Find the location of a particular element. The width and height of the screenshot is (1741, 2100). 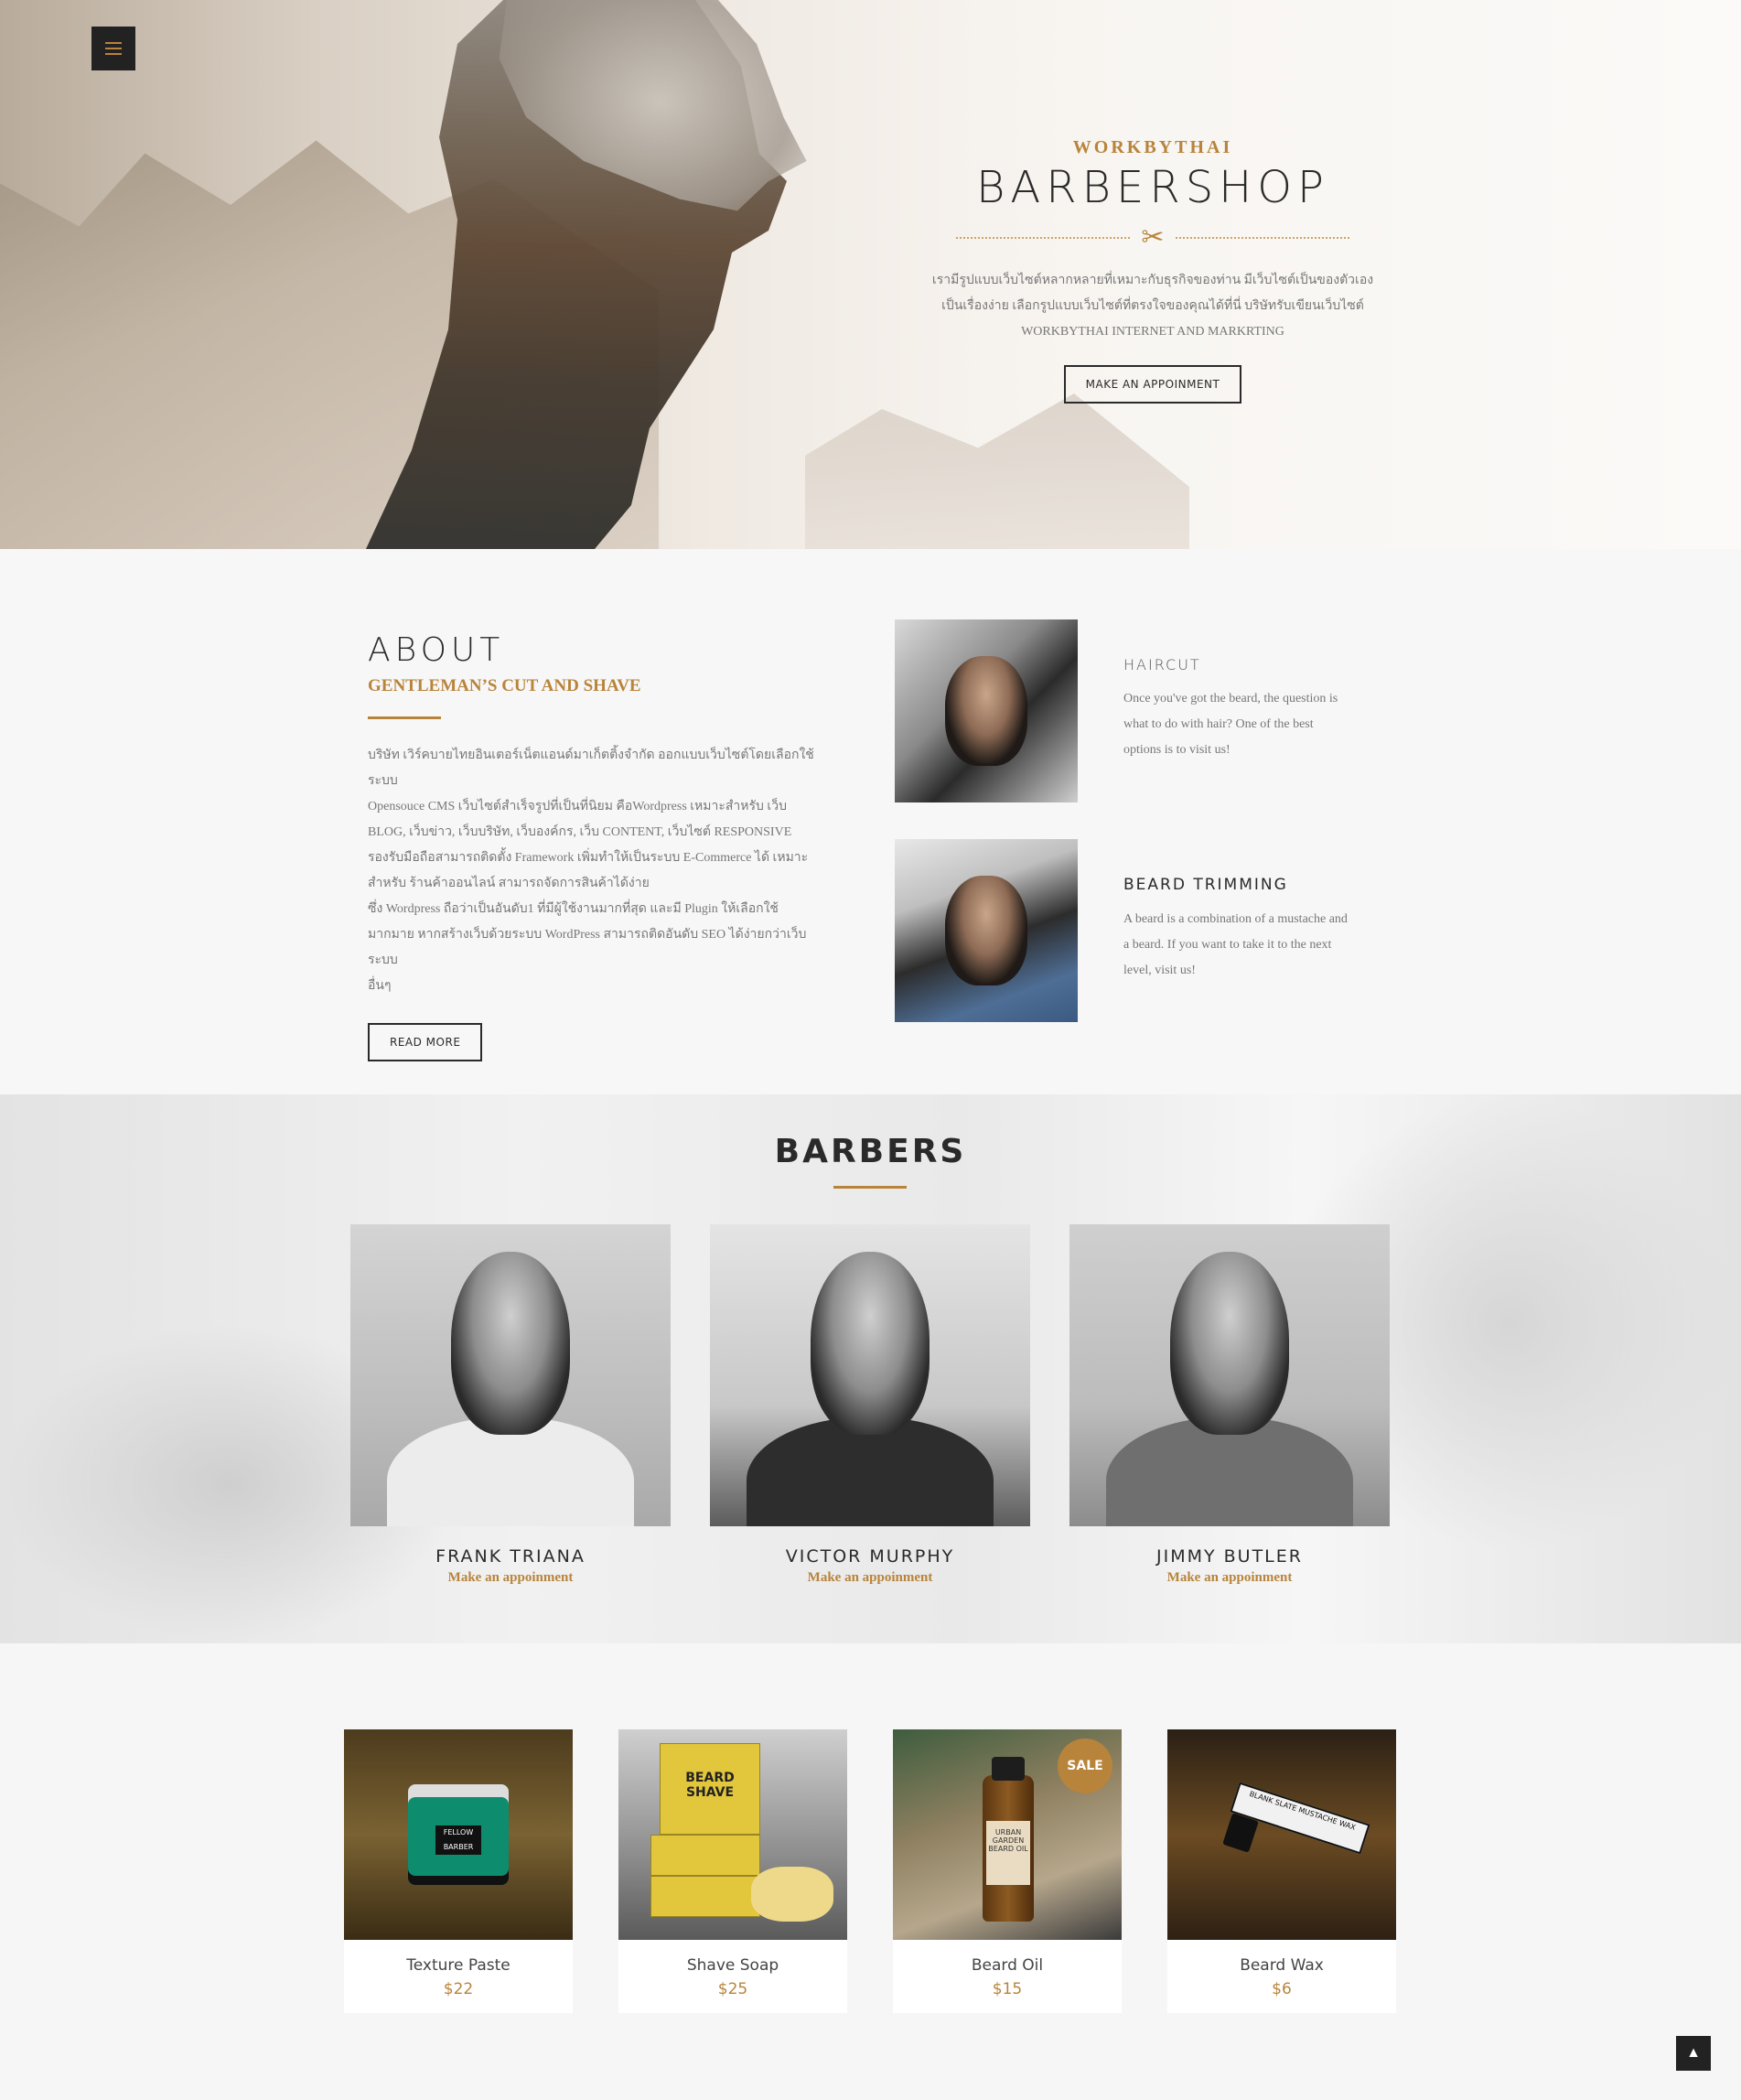

product-image: FELLOW BARBER is located at coordinates (458, 1834).